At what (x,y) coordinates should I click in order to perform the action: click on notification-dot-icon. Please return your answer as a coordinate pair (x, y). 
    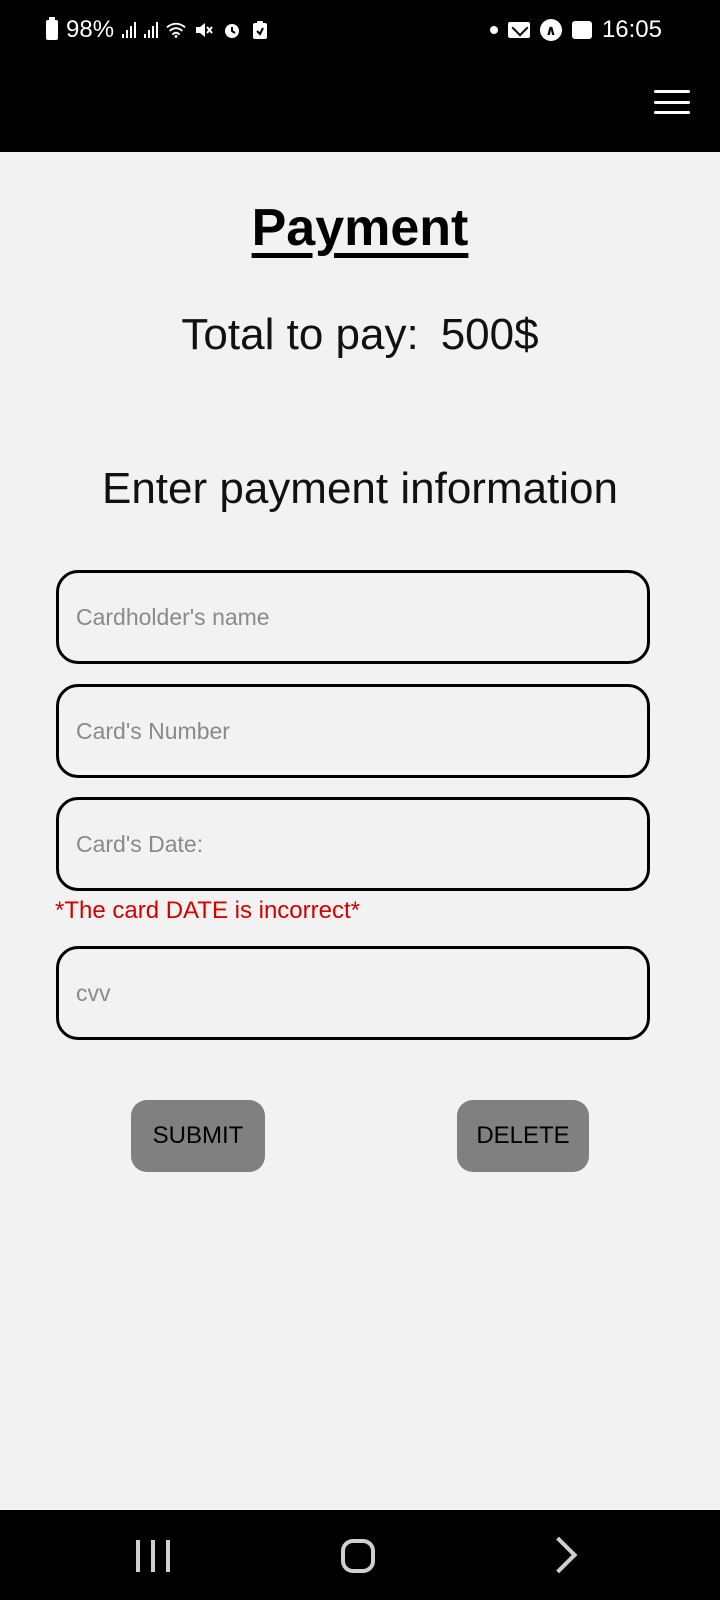
    Looking at the image, I should click on (493, 30).